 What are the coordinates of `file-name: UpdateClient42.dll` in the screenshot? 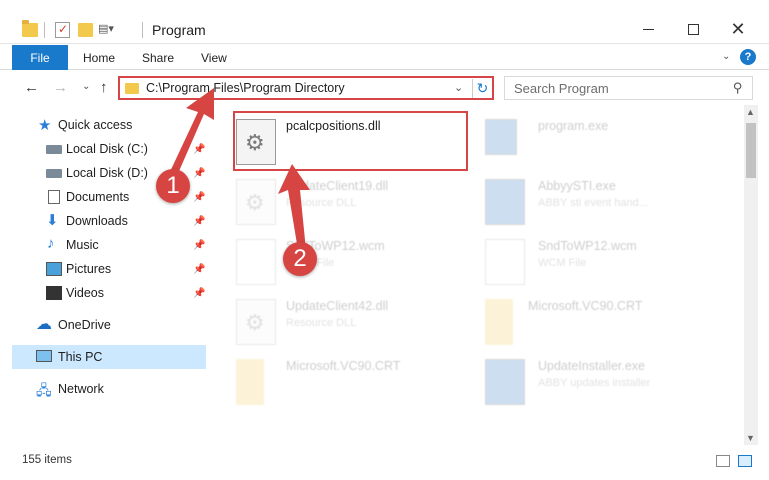 It's located at (337, 306).